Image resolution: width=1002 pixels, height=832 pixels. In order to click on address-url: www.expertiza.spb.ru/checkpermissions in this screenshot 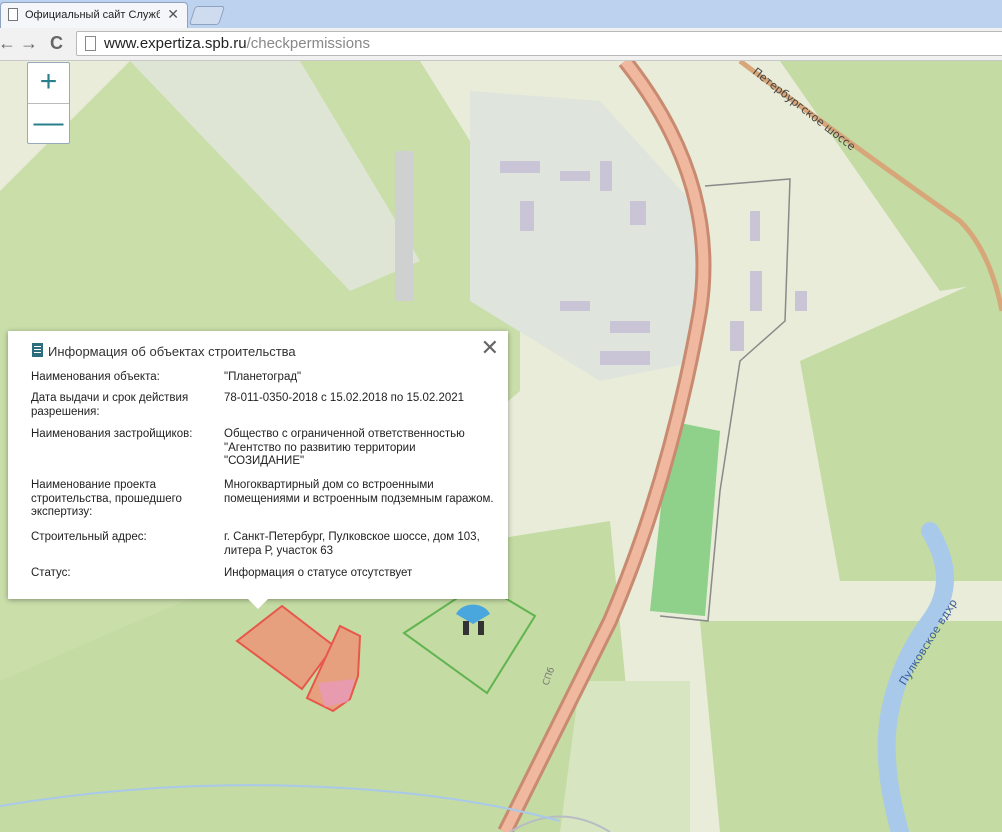, I will do `click(237, 43)`.